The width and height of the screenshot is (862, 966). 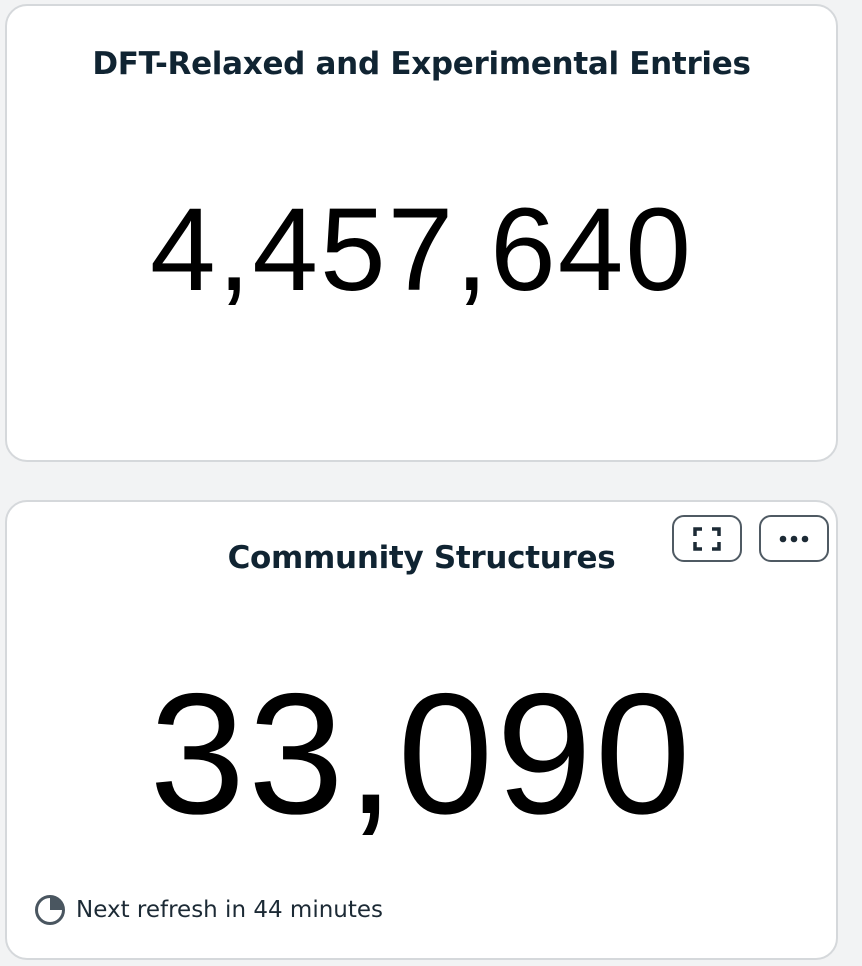 I want to click on refresh-status: Next refresh in 44 minutes, so click(x=208, y=910).